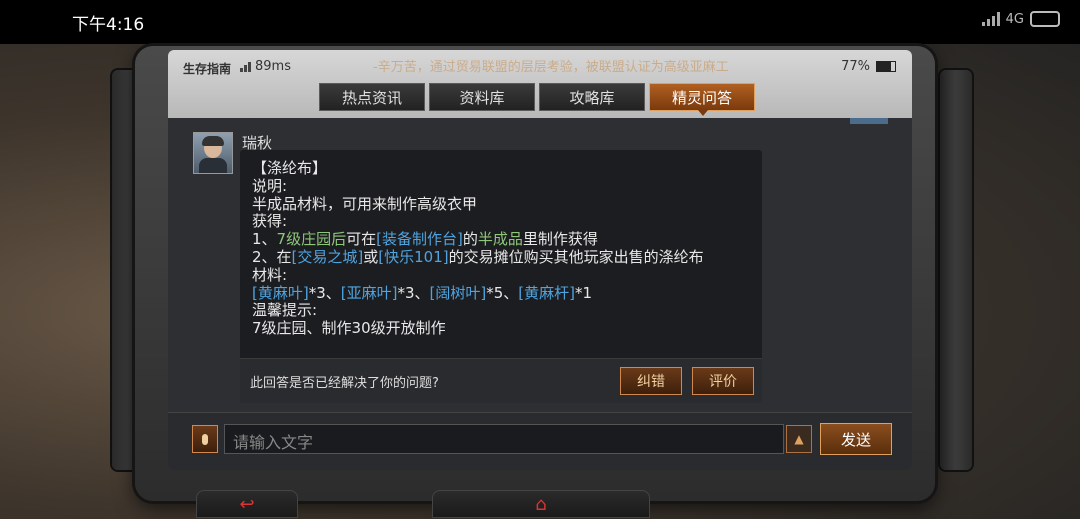 The image size is (1080, 519). I want to click on ping-value: 89ms, so click(273, 66).